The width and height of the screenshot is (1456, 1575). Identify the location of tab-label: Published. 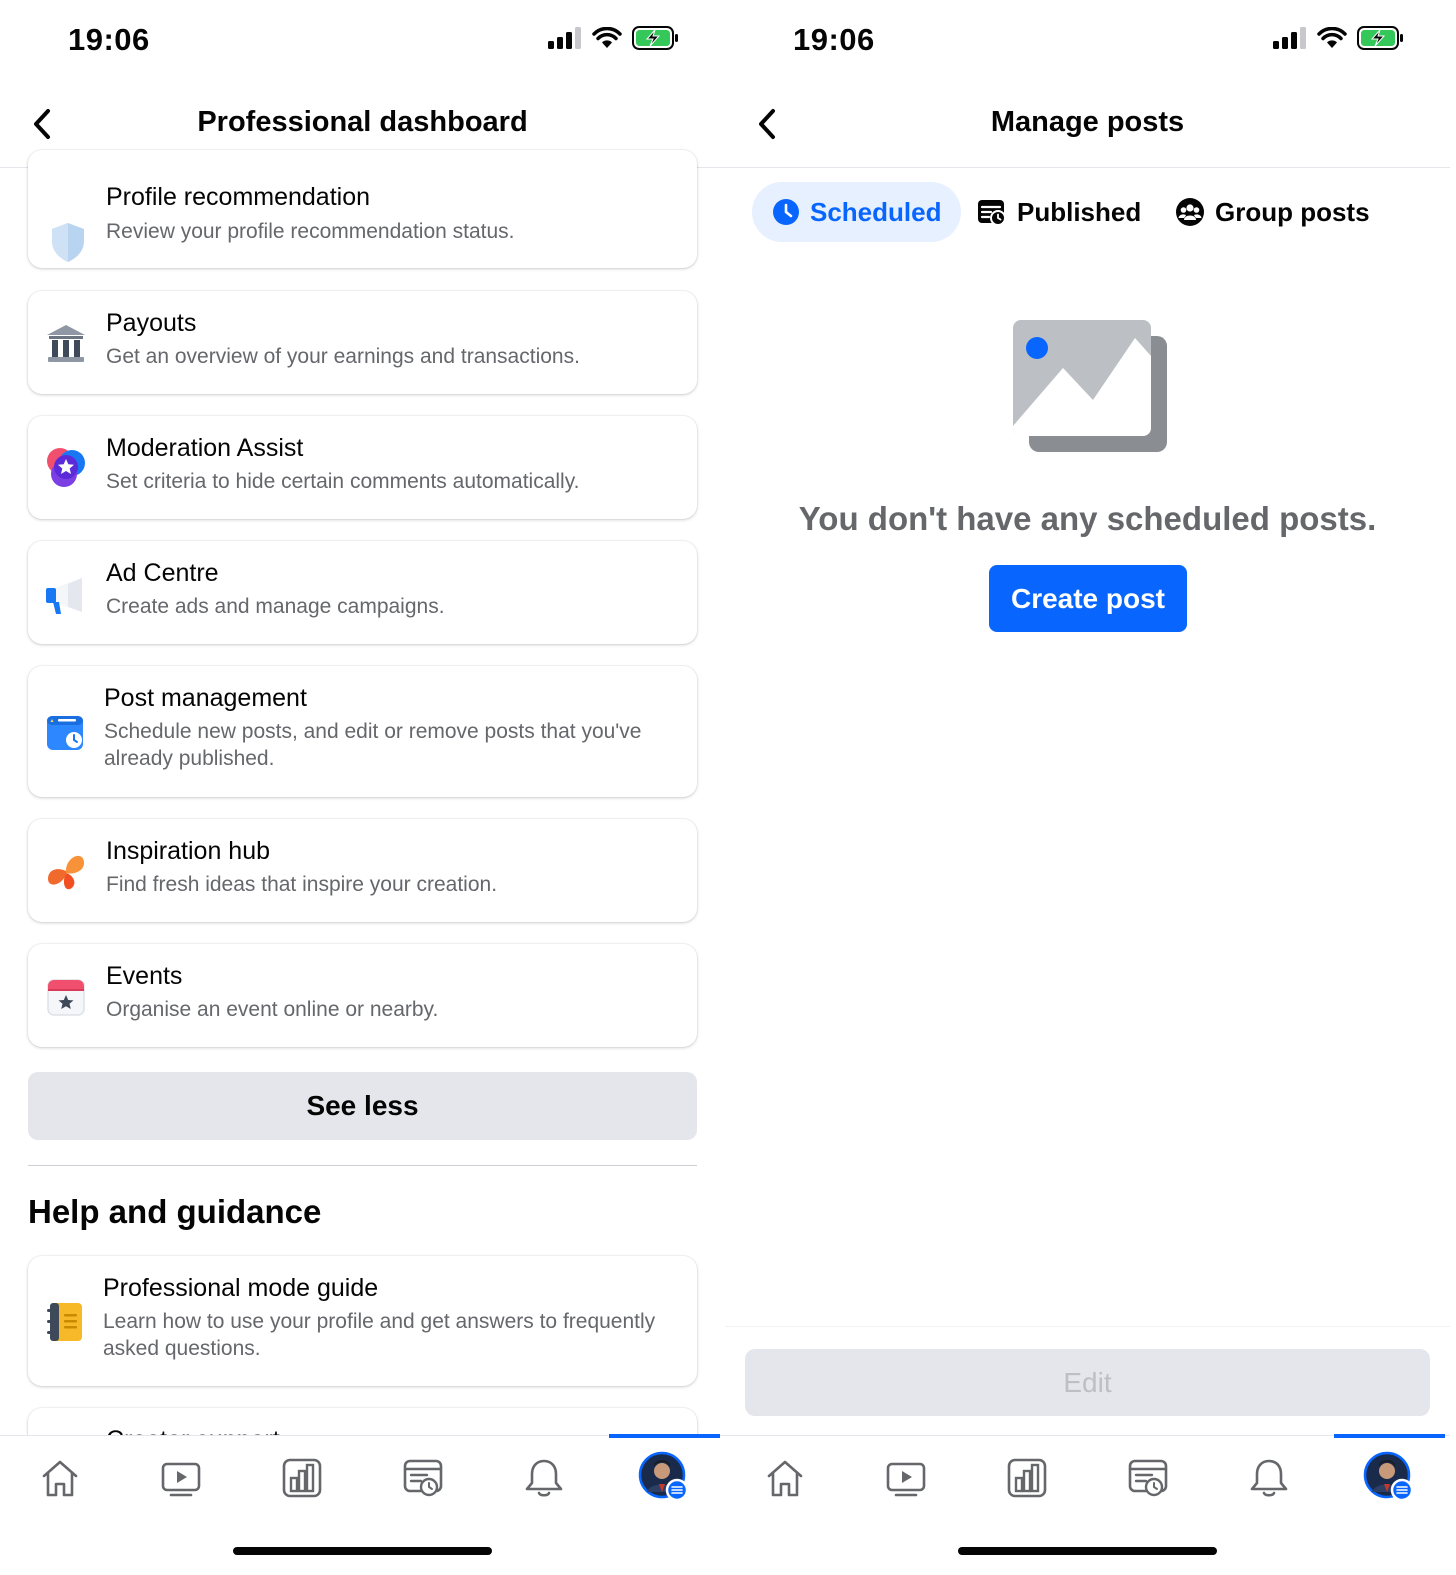
(1079, 211).